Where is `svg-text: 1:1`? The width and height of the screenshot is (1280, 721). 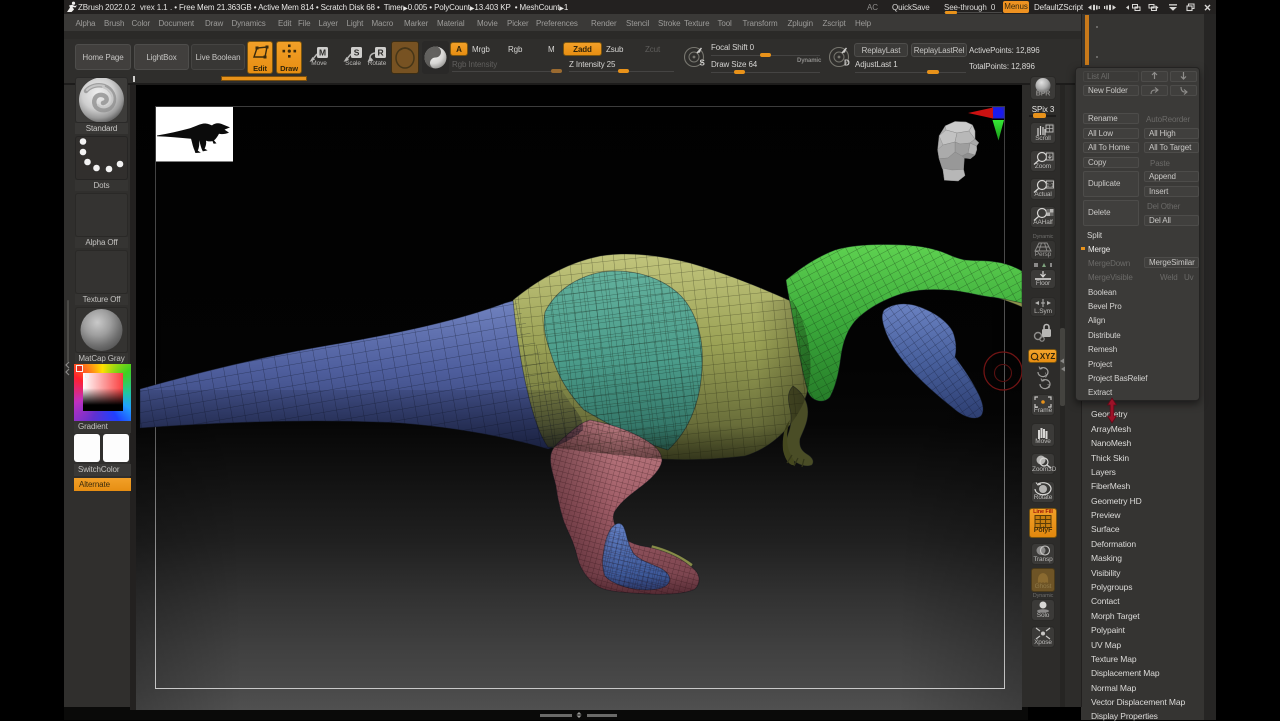 svg-text: 1:1 is located at coordinates (1049, 186).